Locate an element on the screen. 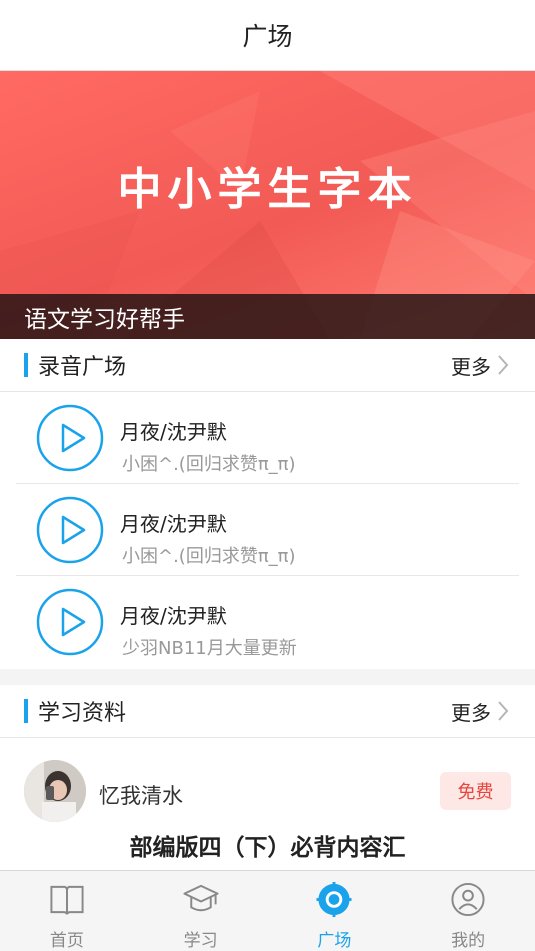 This screenshot has width=535, height=951. tab-label: 广场 is located at coordinates (334, 941).